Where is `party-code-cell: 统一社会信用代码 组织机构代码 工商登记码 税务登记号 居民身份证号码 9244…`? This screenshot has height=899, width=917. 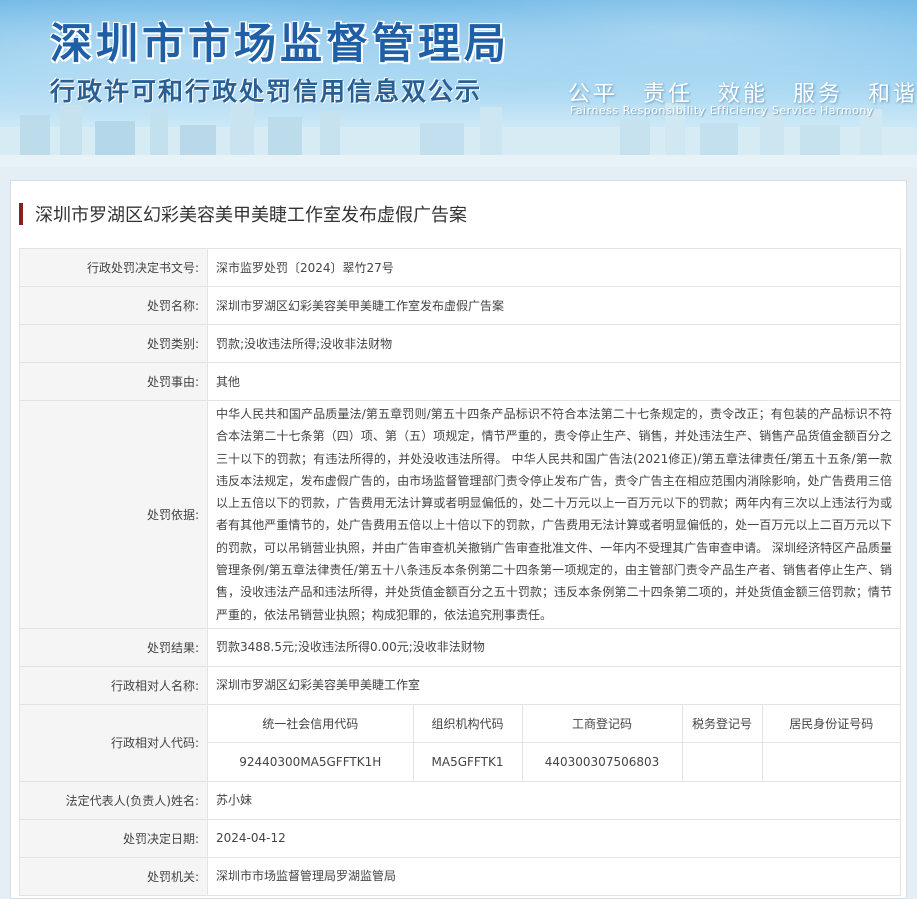
party-code-cell: 统一社会信用代码 组织机构代码 工商登记码 税务登记号 居民身份证号码 9244… is located at coordinates (554, 742).